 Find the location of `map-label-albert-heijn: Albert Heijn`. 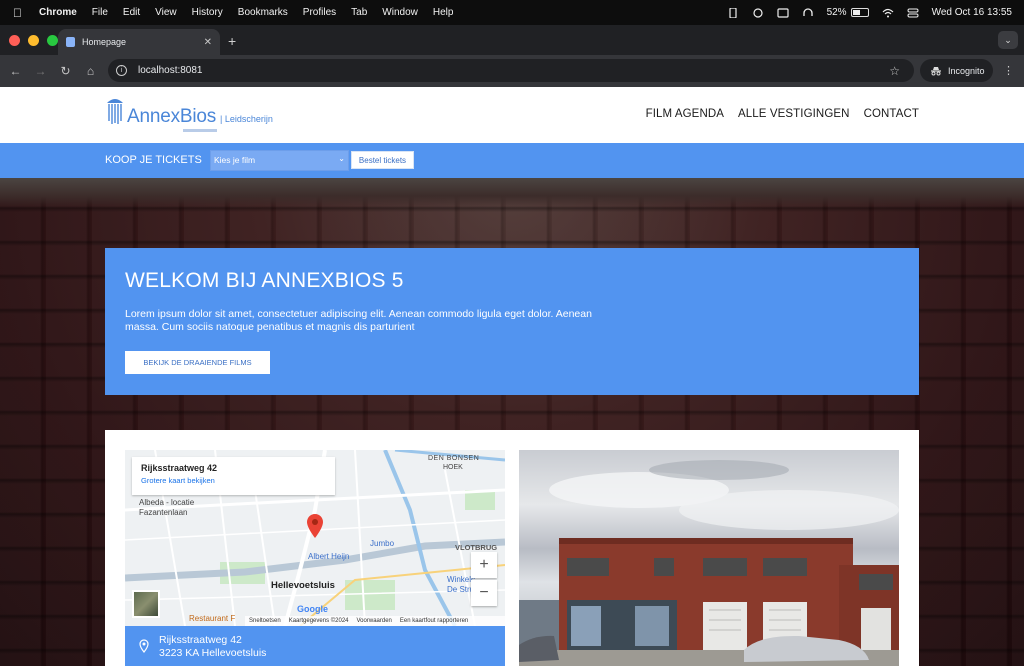

map-label-albert-heijn: Albert Heijn is located at coordinates (329, 556).